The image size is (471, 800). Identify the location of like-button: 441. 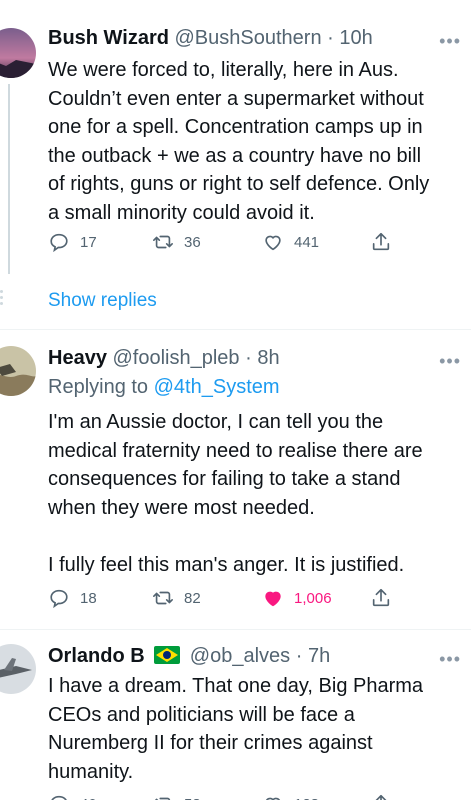
(290, 242).